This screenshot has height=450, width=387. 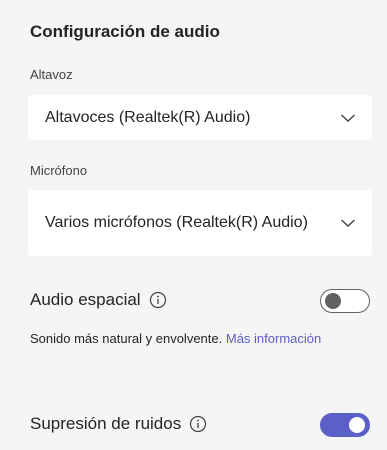 I want to click on speaker-label: Altavoz, so click(x=51, y=74).